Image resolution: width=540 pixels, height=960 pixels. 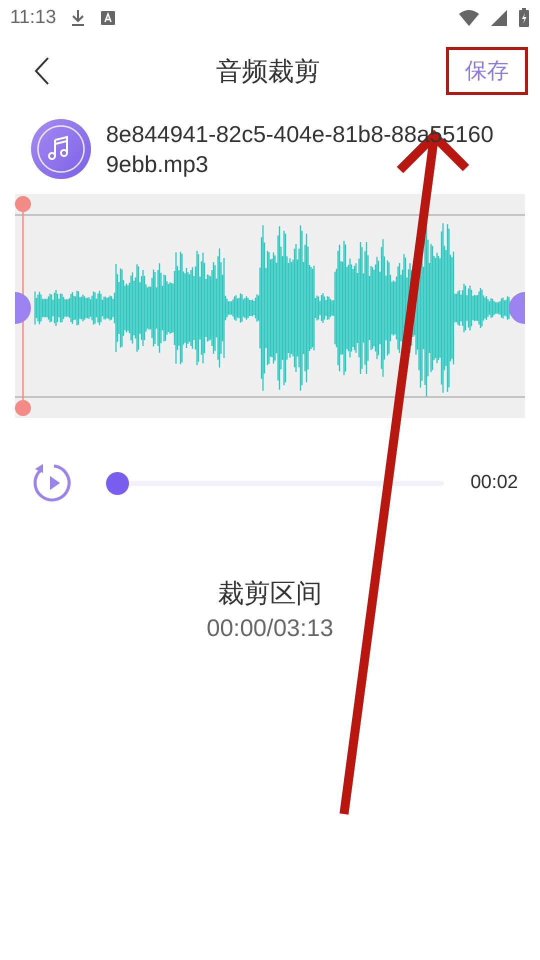 What do you see at coordinates (108, 18) in the screenshot?
I see `keyboard-icon` at bounding box center [108, 18].